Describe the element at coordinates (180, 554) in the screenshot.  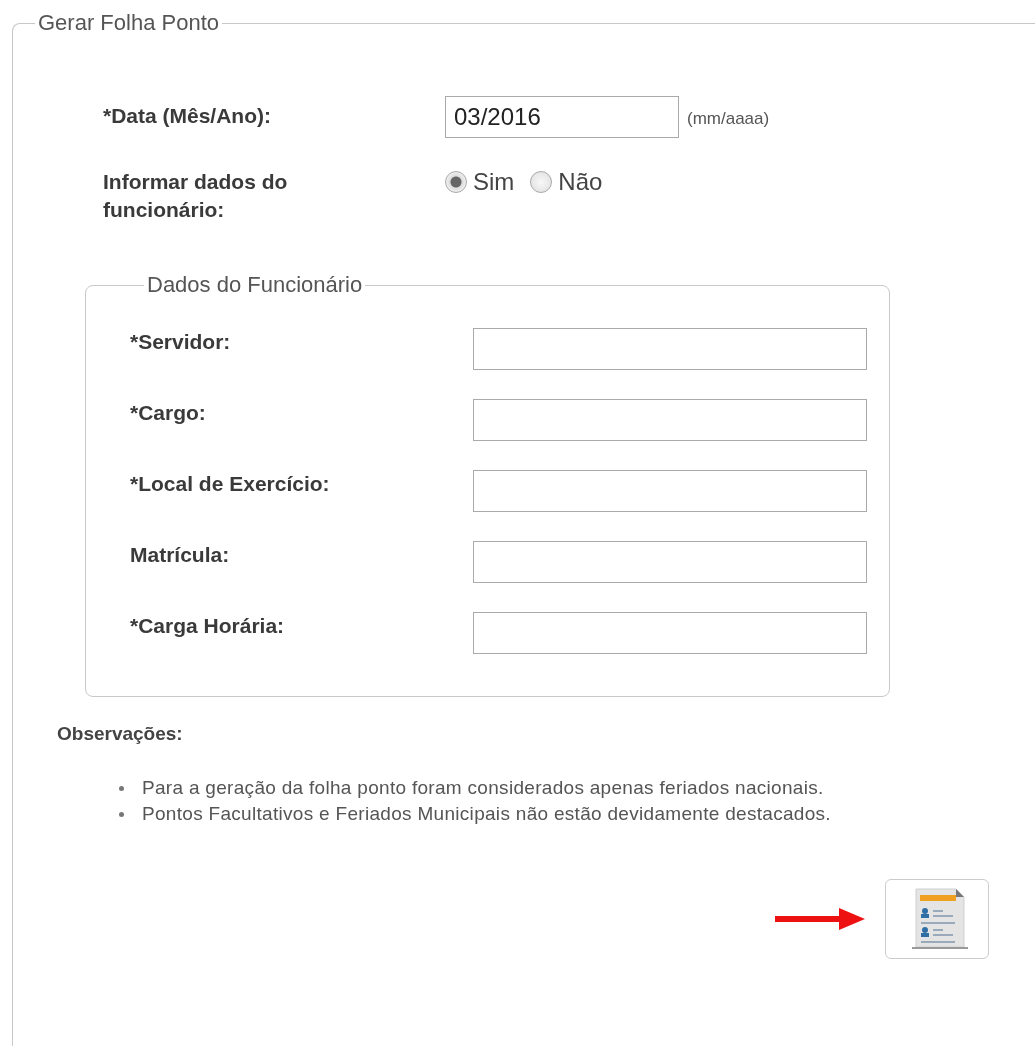
I see `field-label: Matrícula:` at that location.